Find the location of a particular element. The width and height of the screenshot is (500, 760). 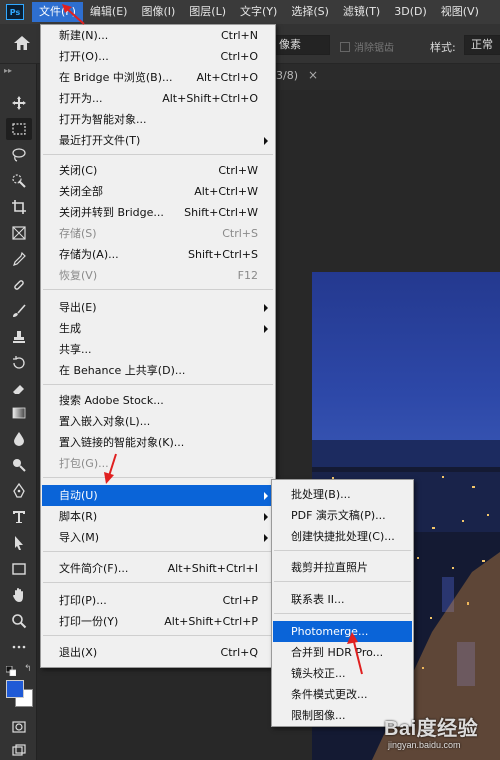

history-brush-tool-icon is located at coordinates (19, 363).